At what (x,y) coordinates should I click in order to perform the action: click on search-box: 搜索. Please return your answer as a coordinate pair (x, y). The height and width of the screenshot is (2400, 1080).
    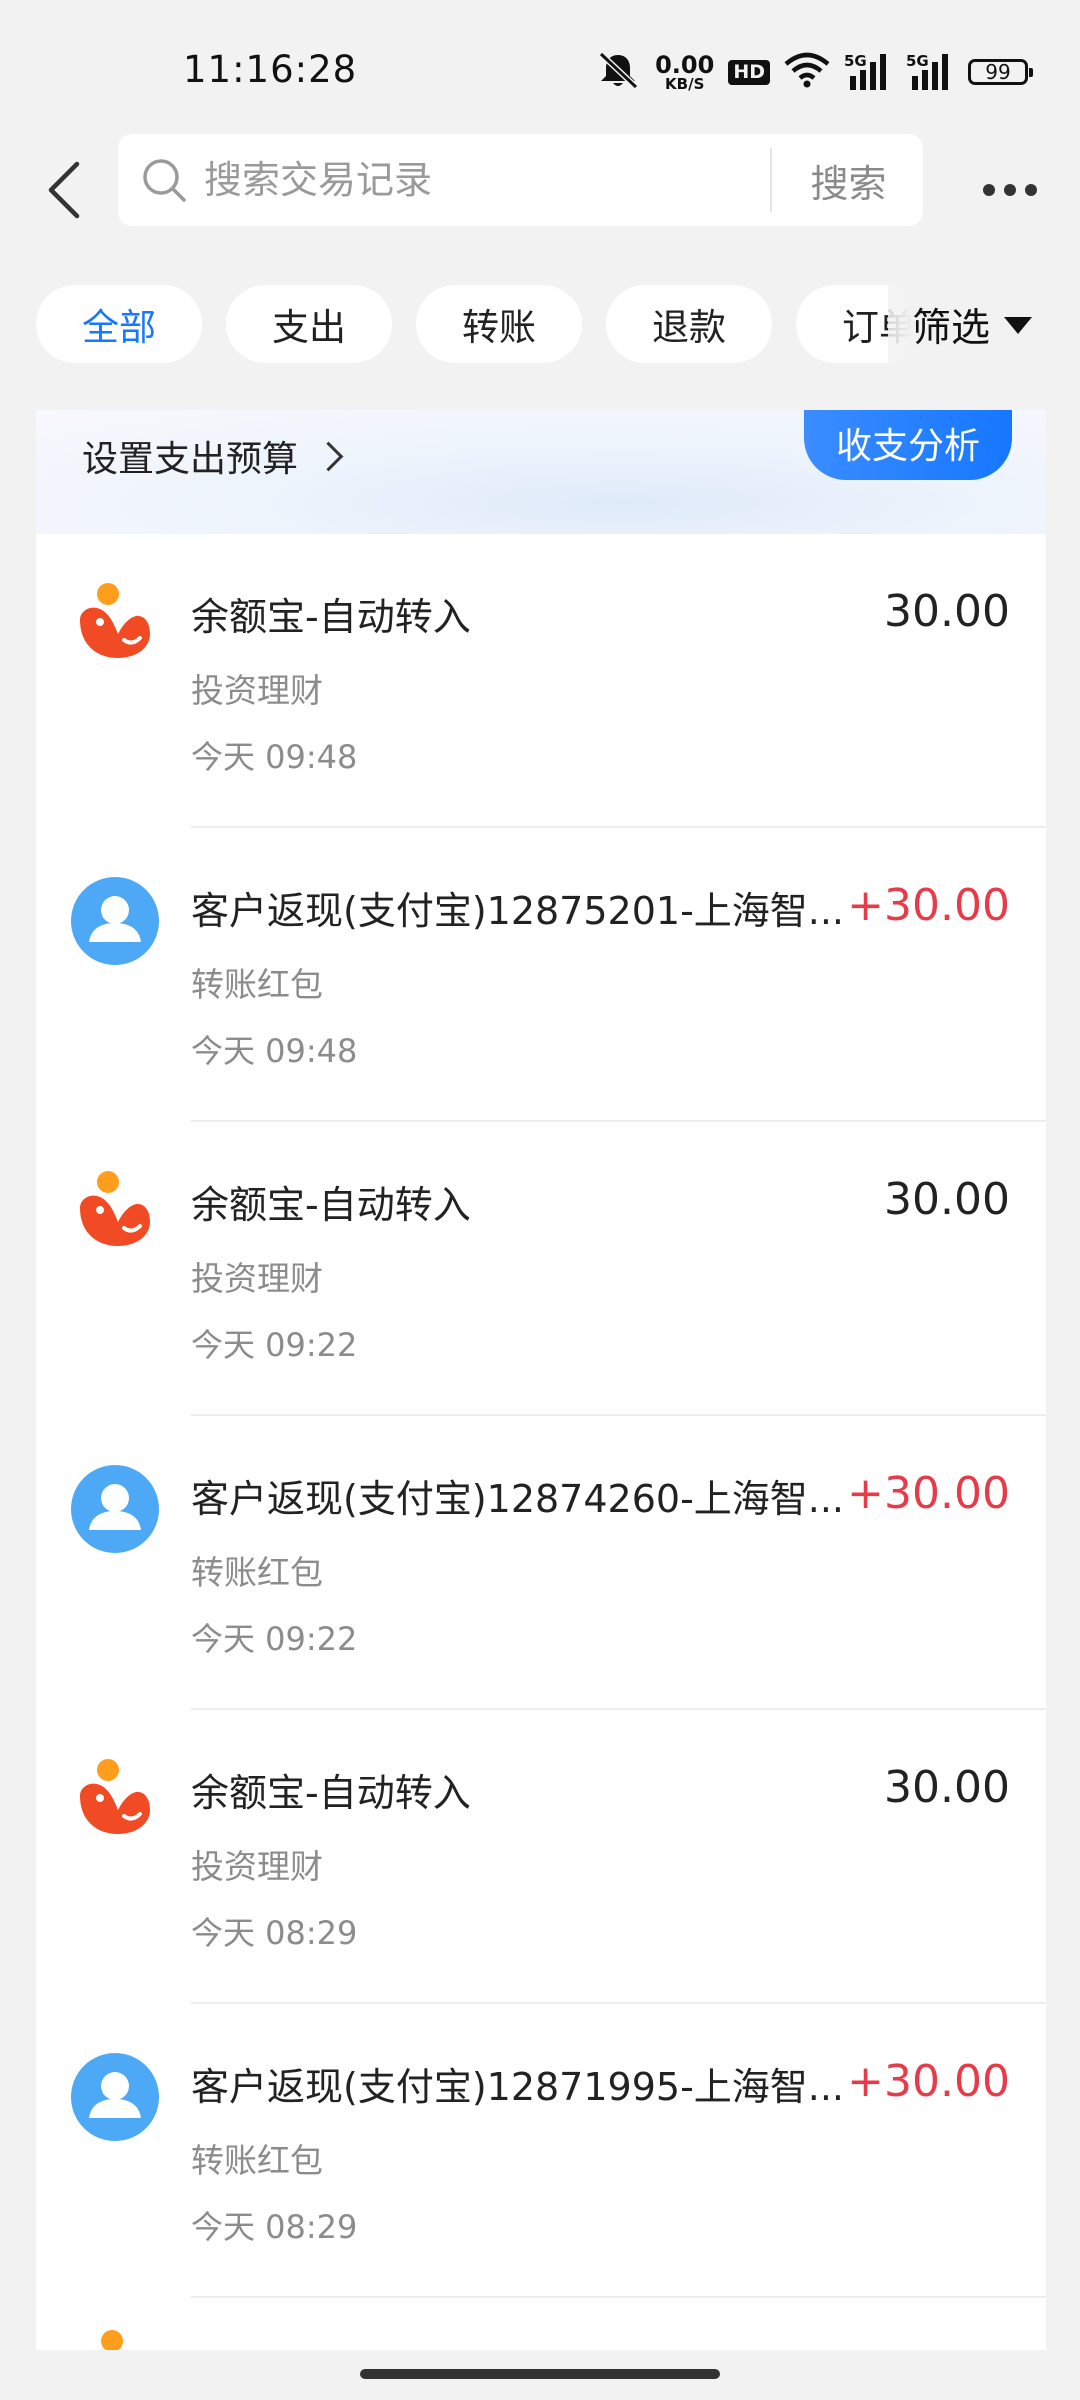
    Looking at the image, I should click on (520, 180).